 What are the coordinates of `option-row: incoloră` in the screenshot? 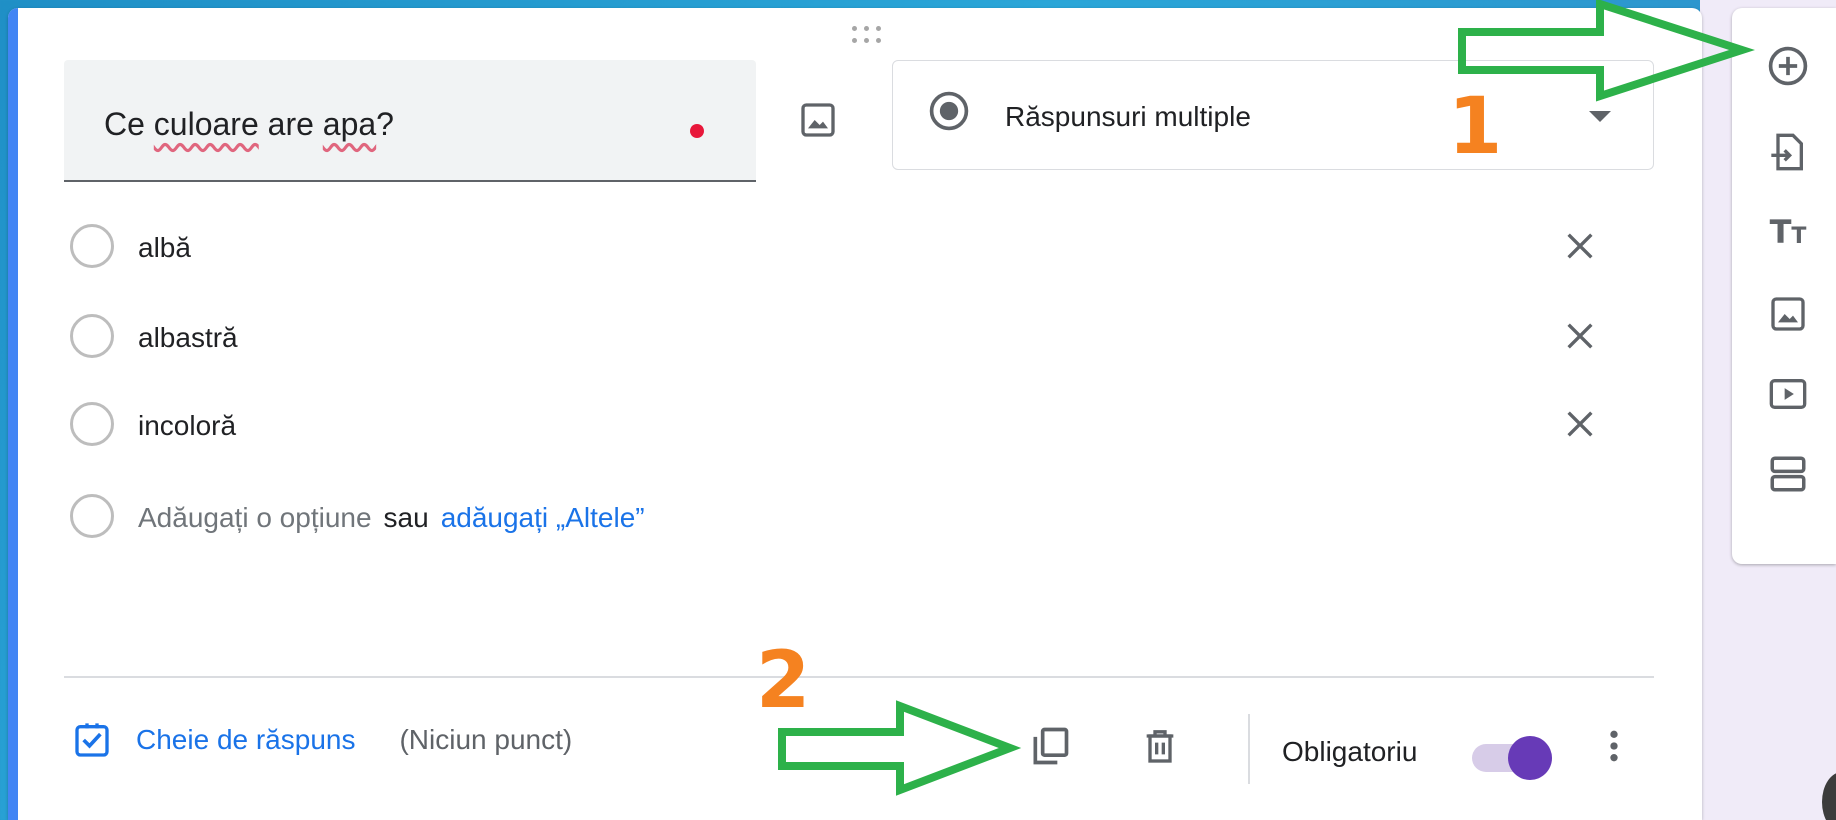 It's located at (859, 422).